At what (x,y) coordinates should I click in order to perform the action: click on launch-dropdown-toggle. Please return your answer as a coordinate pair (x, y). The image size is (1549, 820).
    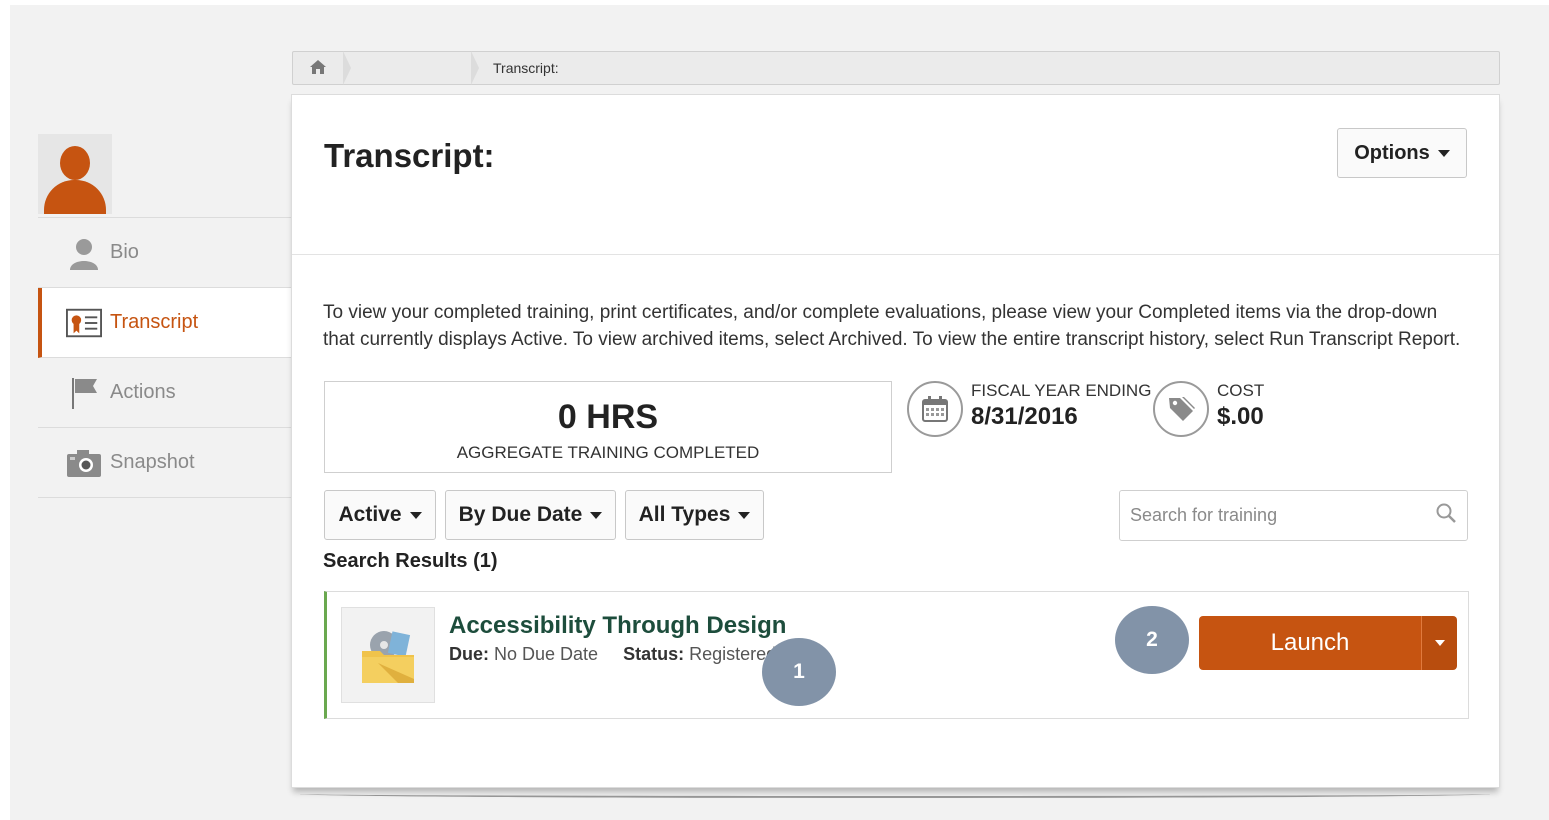
    Looking at the image, I should click on (1439, 643).